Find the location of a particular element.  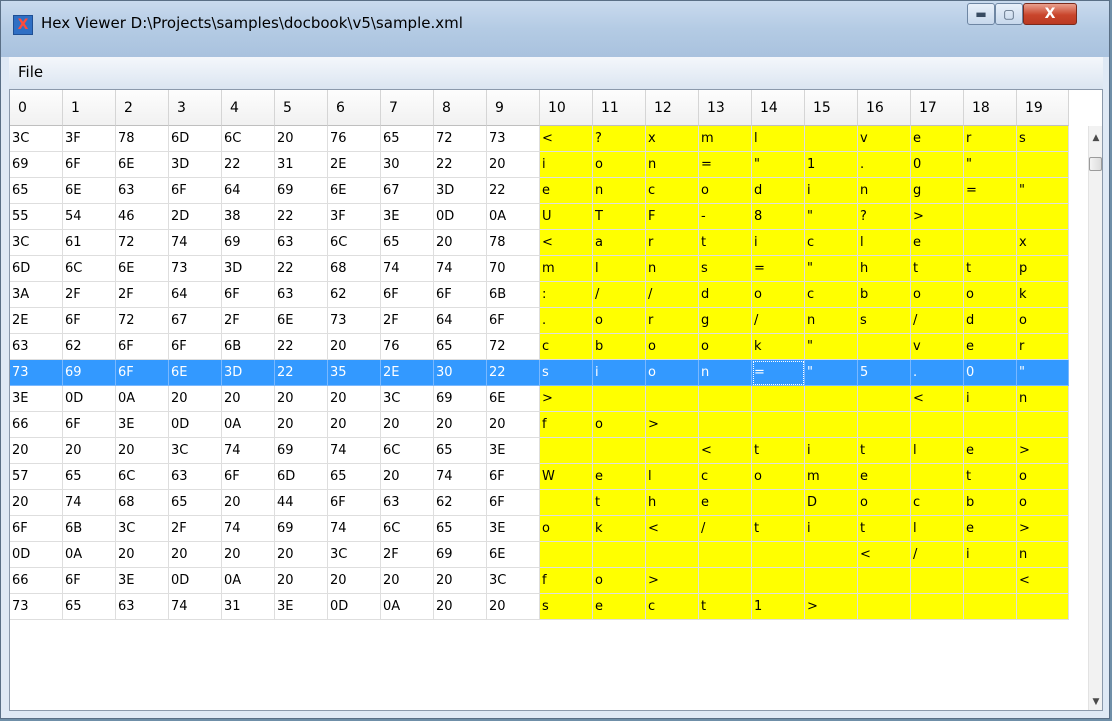

hex-cell: 6B is located at coordinates (89, 529).